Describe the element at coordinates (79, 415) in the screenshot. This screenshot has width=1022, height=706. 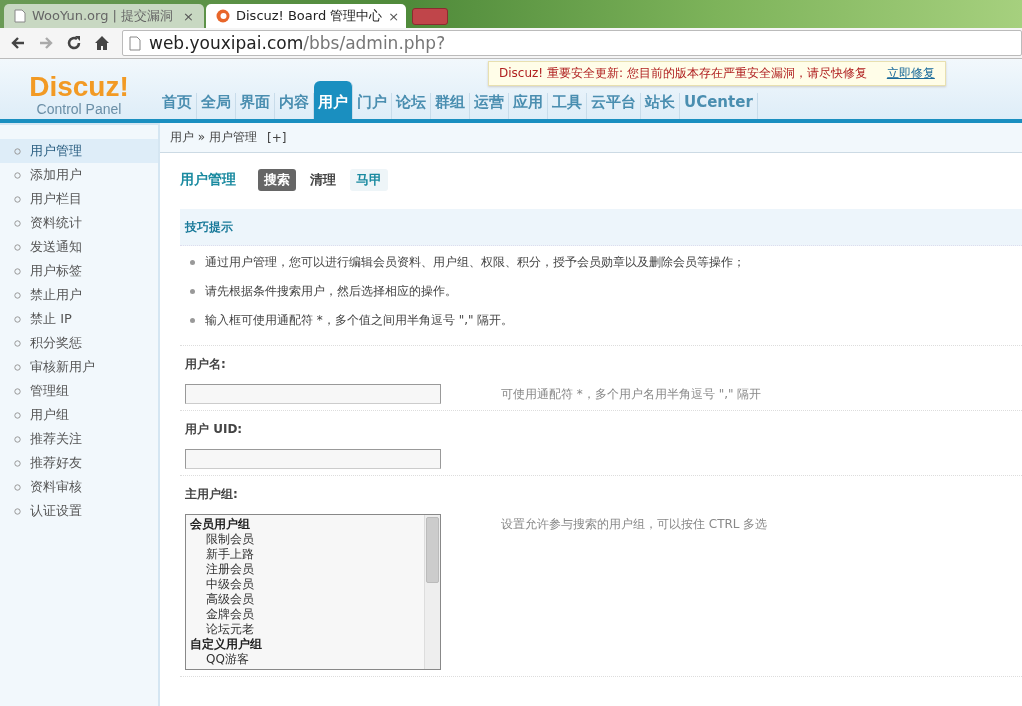
I see `sidebar-item: 用户组` at that location.